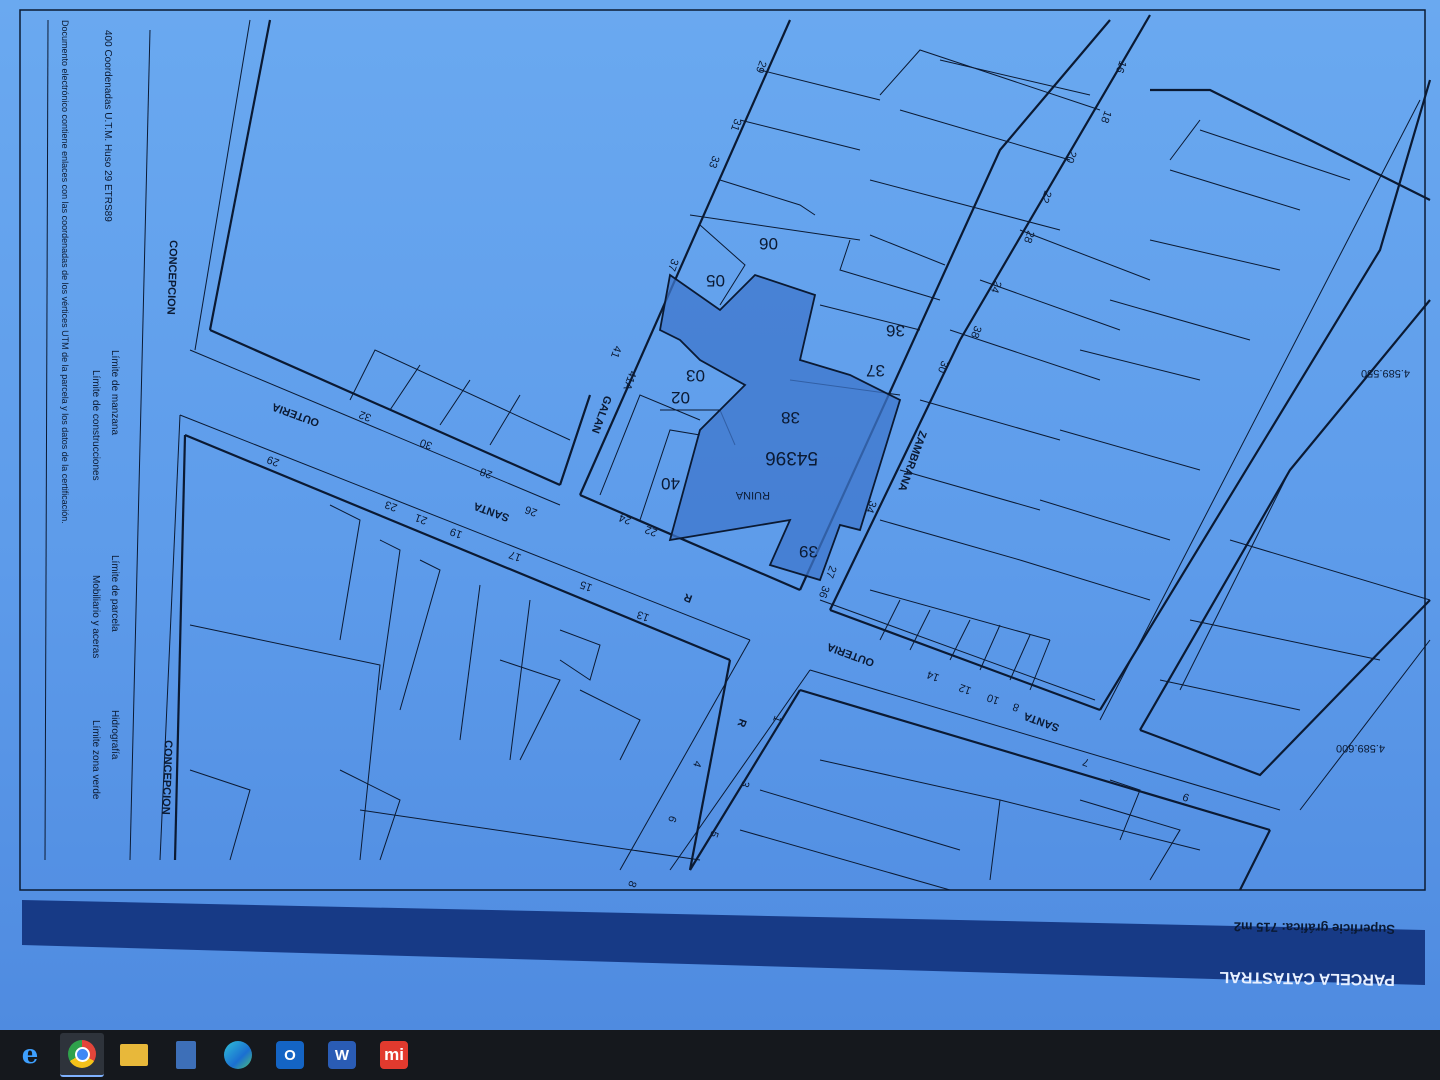 This screenshot has width=1440, height=1080. Describe the element at coordinates (421, 518) in the screenshot. I see `house-number: 21` at that location.